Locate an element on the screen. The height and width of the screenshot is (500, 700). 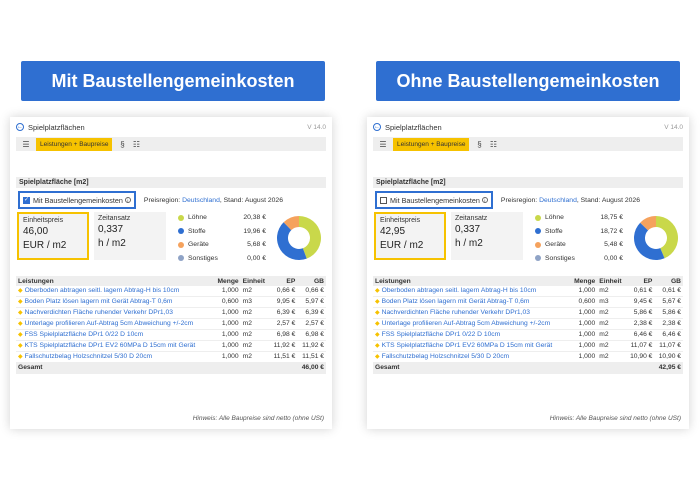
overhead-checkbox is located at coordinates (383, 200).